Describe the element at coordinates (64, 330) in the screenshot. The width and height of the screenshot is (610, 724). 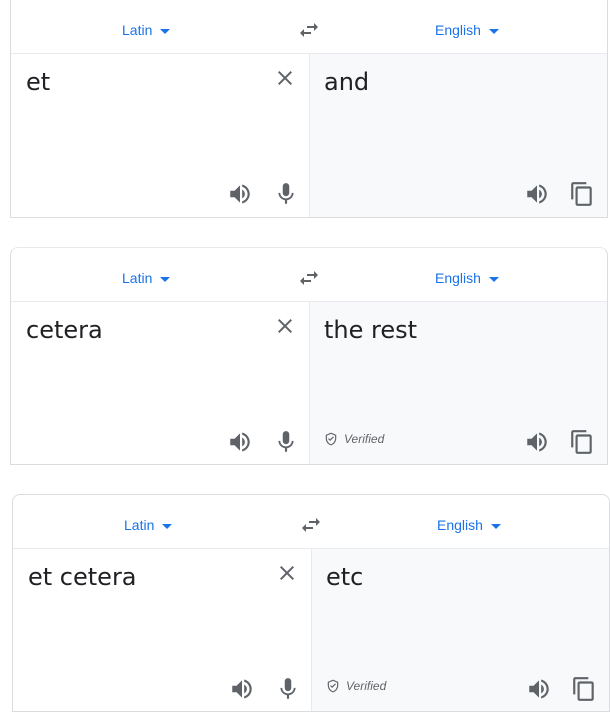
I see `source-text-input: cetera` at that location.